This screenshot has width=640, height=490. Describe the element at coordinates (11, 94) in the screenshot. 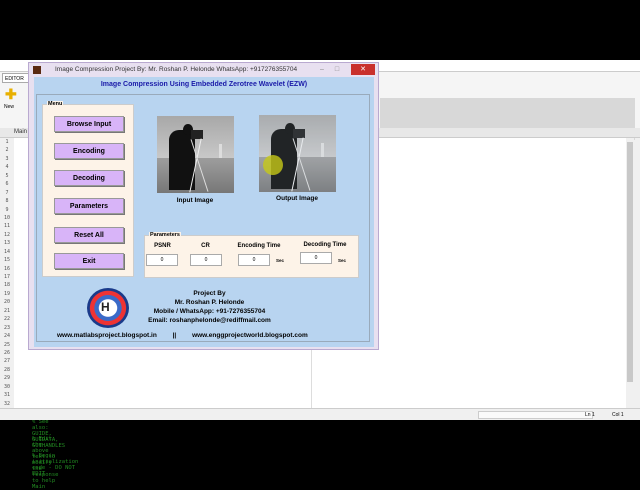

I see `new-icon: ✚` at that location.